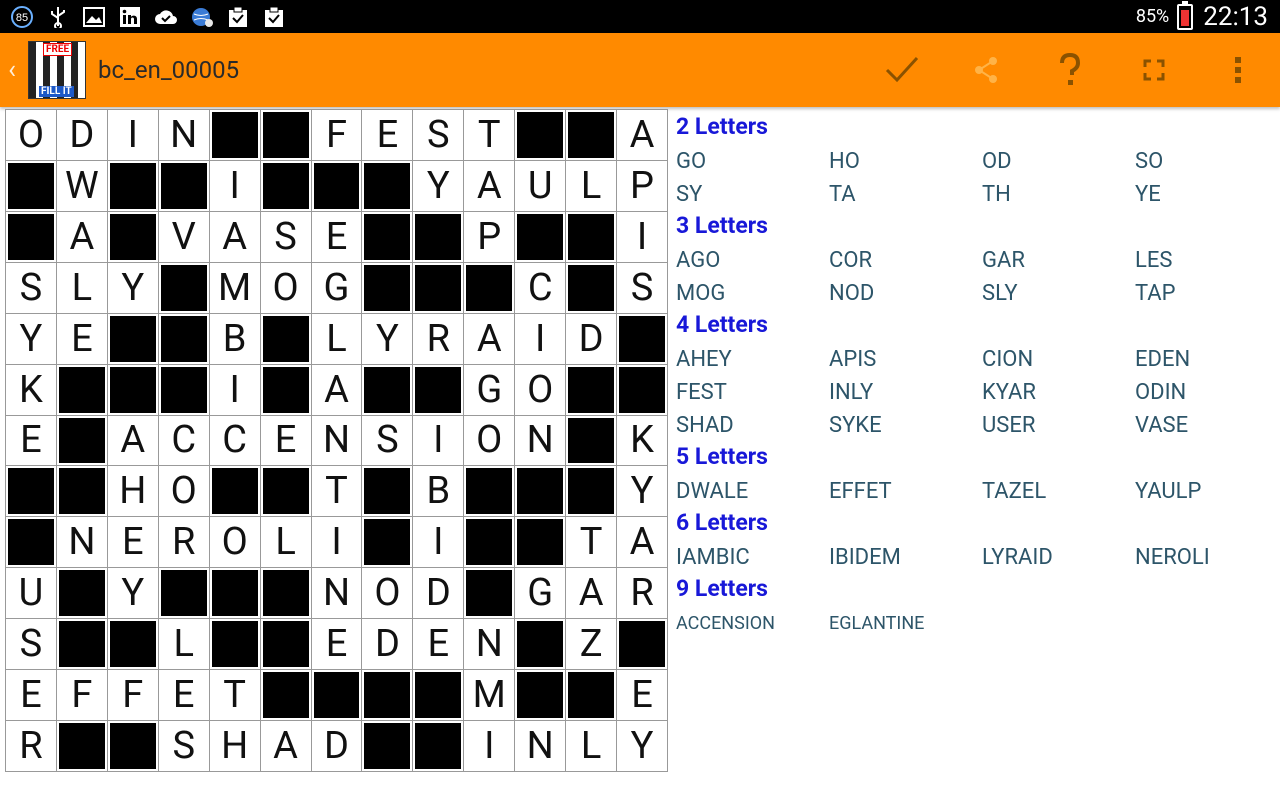  I want to click on word-item: AHEY, so click(752, 359).